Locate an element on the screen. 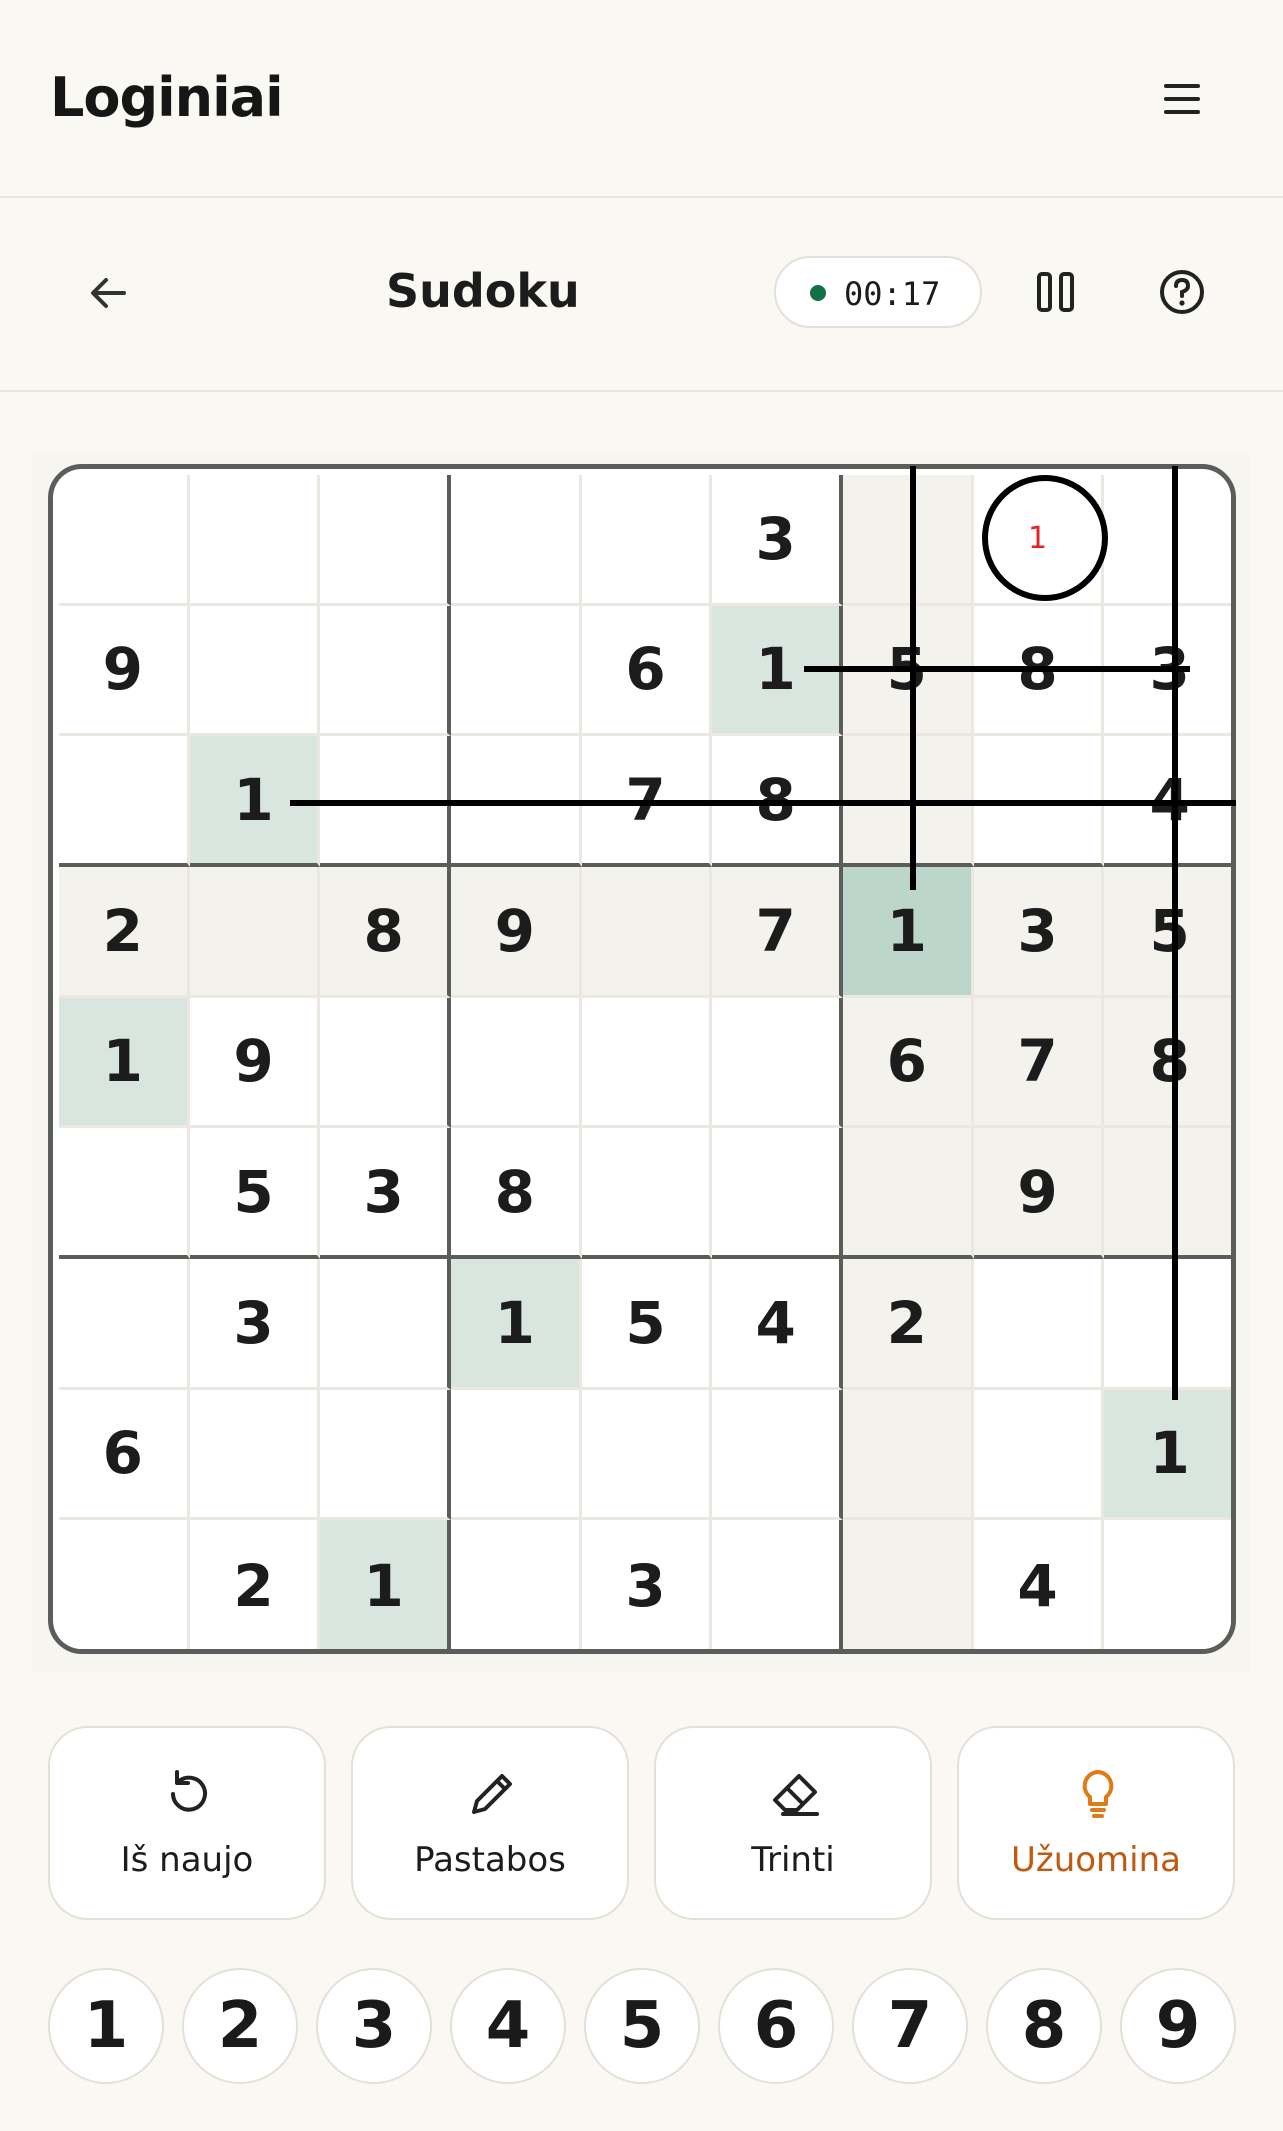 This screenshot has height=2131, width=1283. number-button-1: 1 is located at coordinates (106, 2026).